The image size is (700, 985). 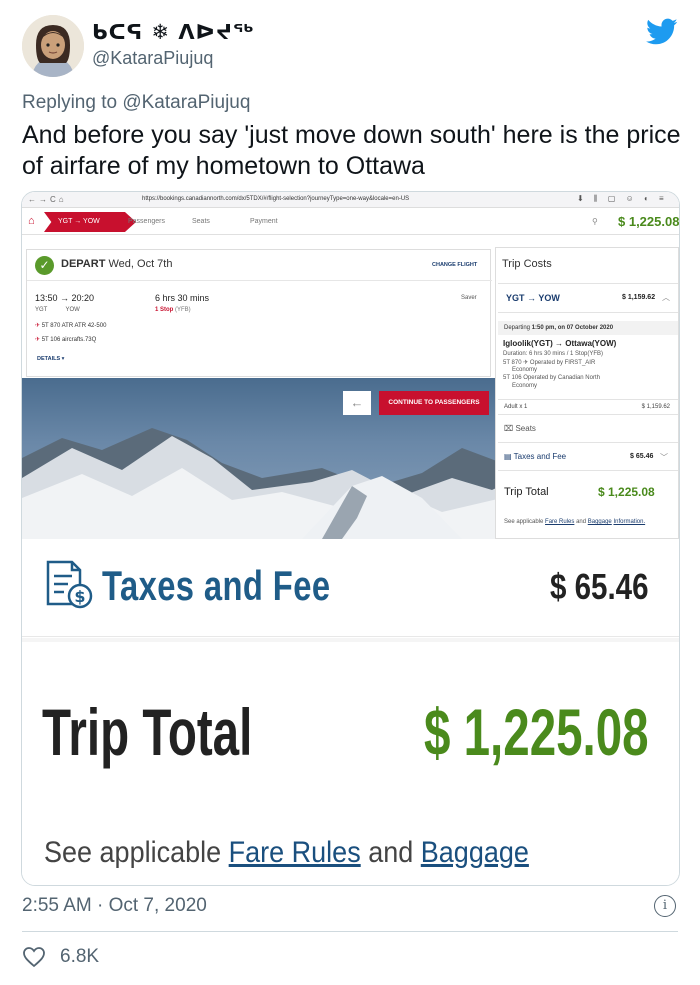 I want to click on trip-costs-title: Trip Costs, so click(x=527, y=264).